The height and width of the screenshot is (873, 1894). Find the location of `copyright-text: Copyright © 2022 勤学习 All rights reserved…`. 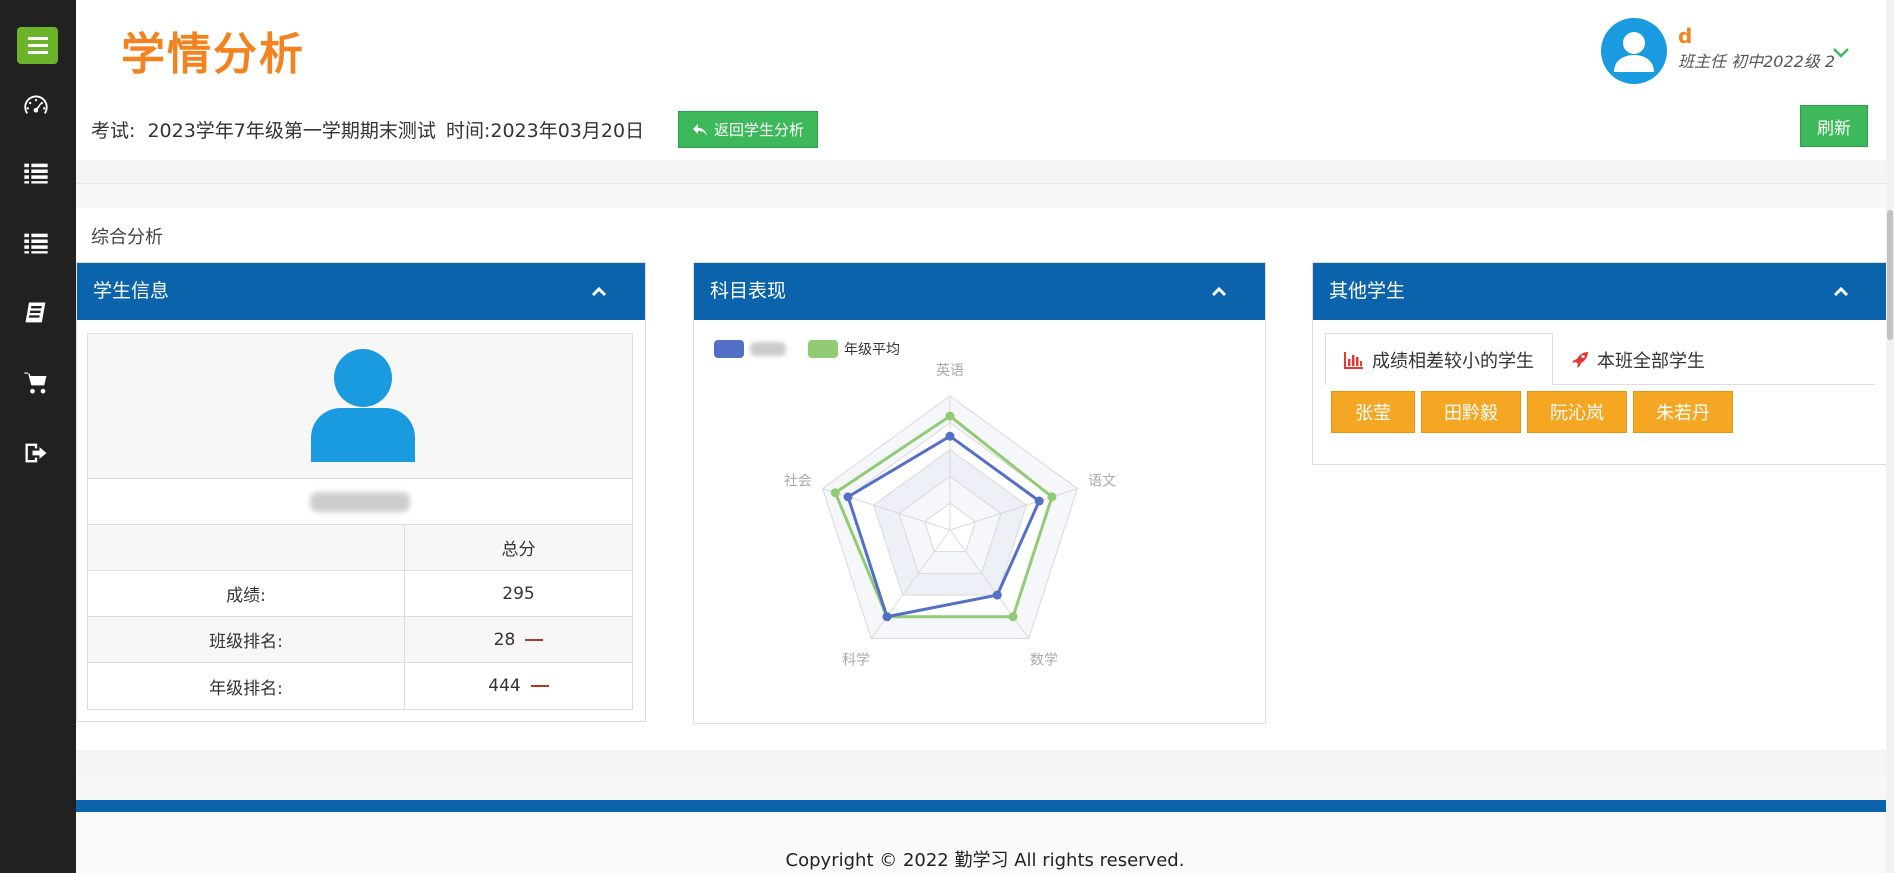

copyright-text: Copyright © 2022 勤学习 All rights reserved… is located at coordinates (985, 860).